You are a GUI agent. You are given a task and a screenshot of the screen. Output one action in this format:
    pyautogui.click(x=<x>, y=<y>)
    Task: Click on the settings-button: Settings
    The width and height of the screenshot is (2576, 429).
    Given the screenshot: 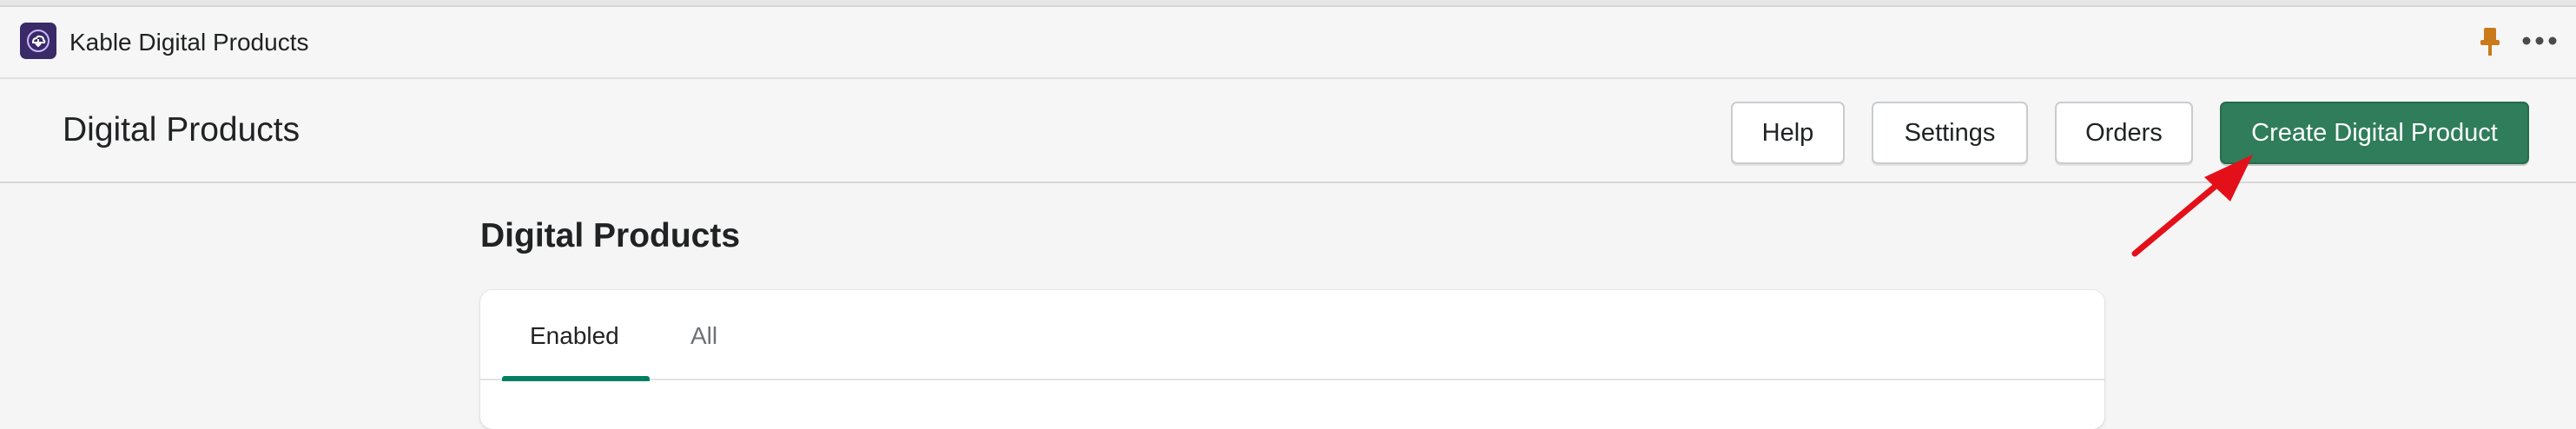 What is the action you would take?
    pyautogui.click(x=1950, y=133)
    